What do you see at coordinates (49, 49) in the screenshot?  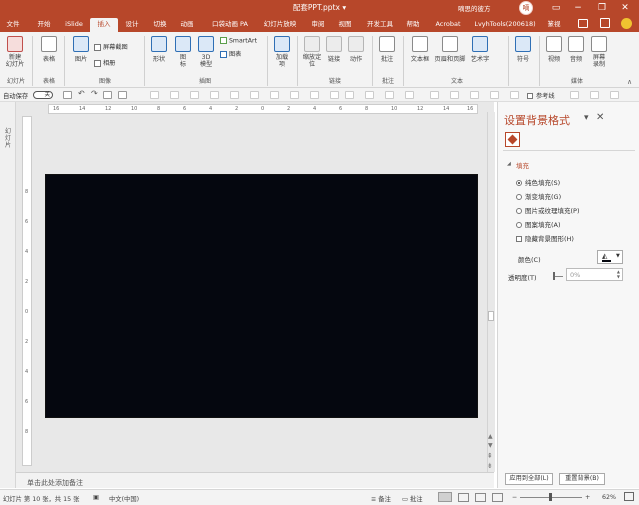 I see `table-button: 表格` at bounding box center [49, 49].